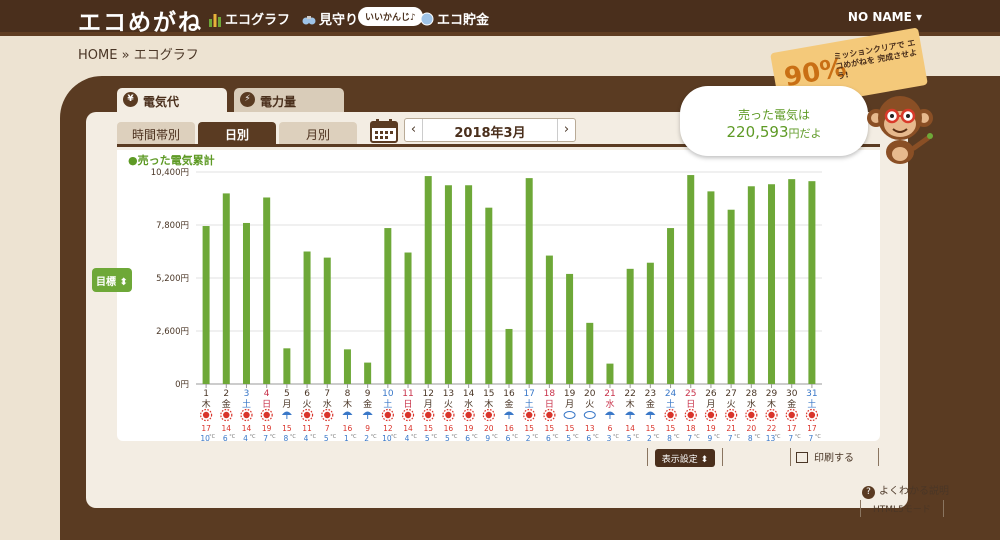  I want to click on balloon-line2: 220,593円だよ, so click(774, 132).